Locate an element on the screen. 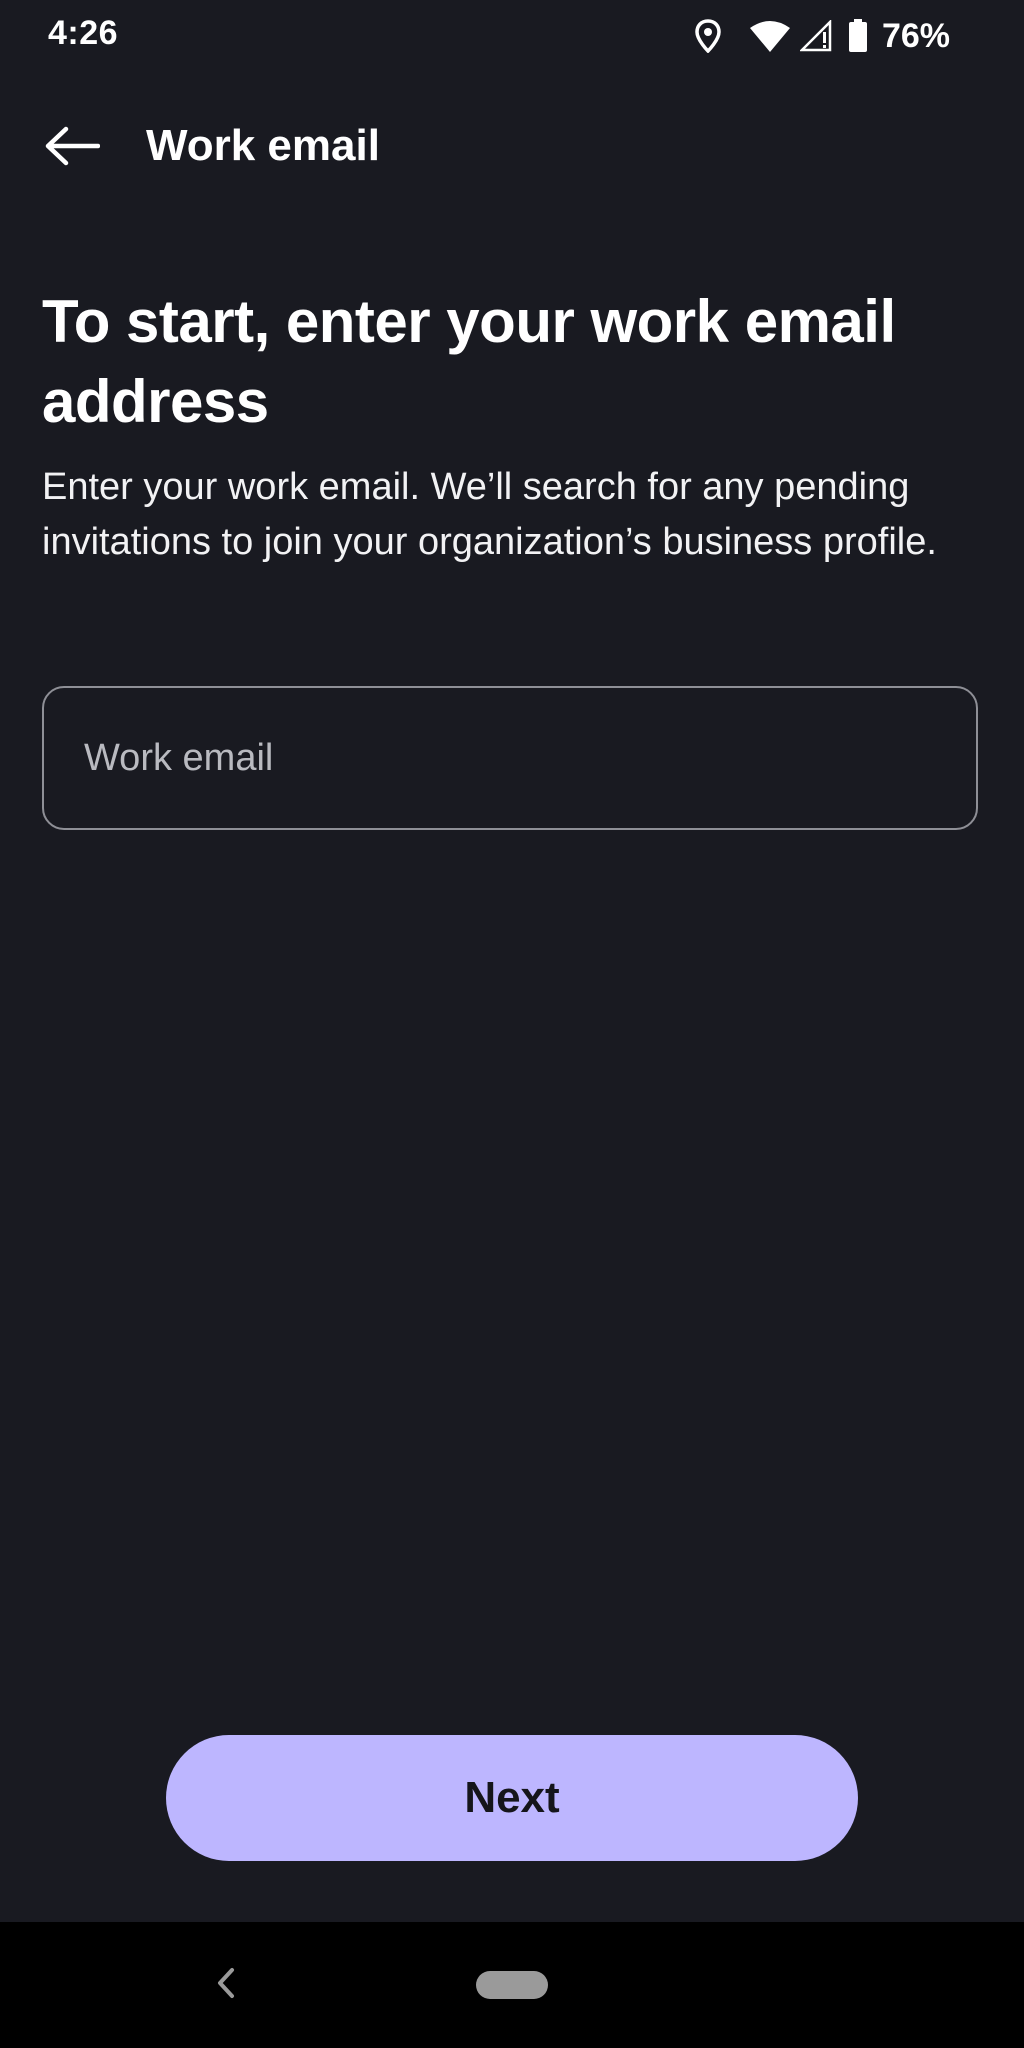 This screenshot has width=1024, height=2048. work-email-field is located at coordinates (510, 758).